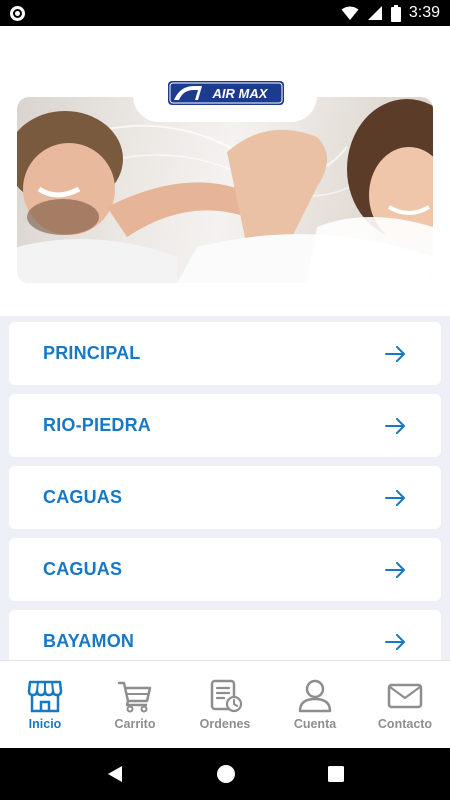 This screenshot has width=450, height=800. What do you see at coordinates (240, 93) in the screenshot?
I see `svg-text: AIR MAX` at bounding box center [240, 93].